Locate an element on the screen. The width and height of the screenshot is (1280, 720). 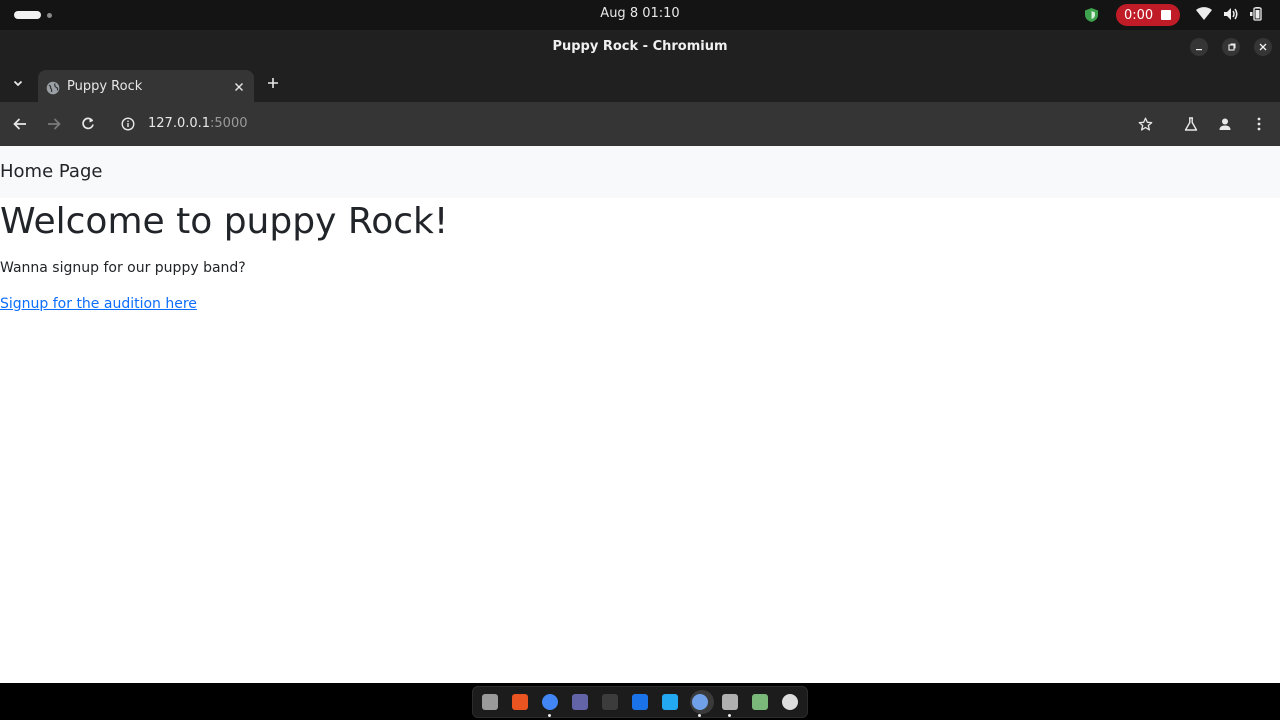
tab-close-button is located at coordinates (239, 87).